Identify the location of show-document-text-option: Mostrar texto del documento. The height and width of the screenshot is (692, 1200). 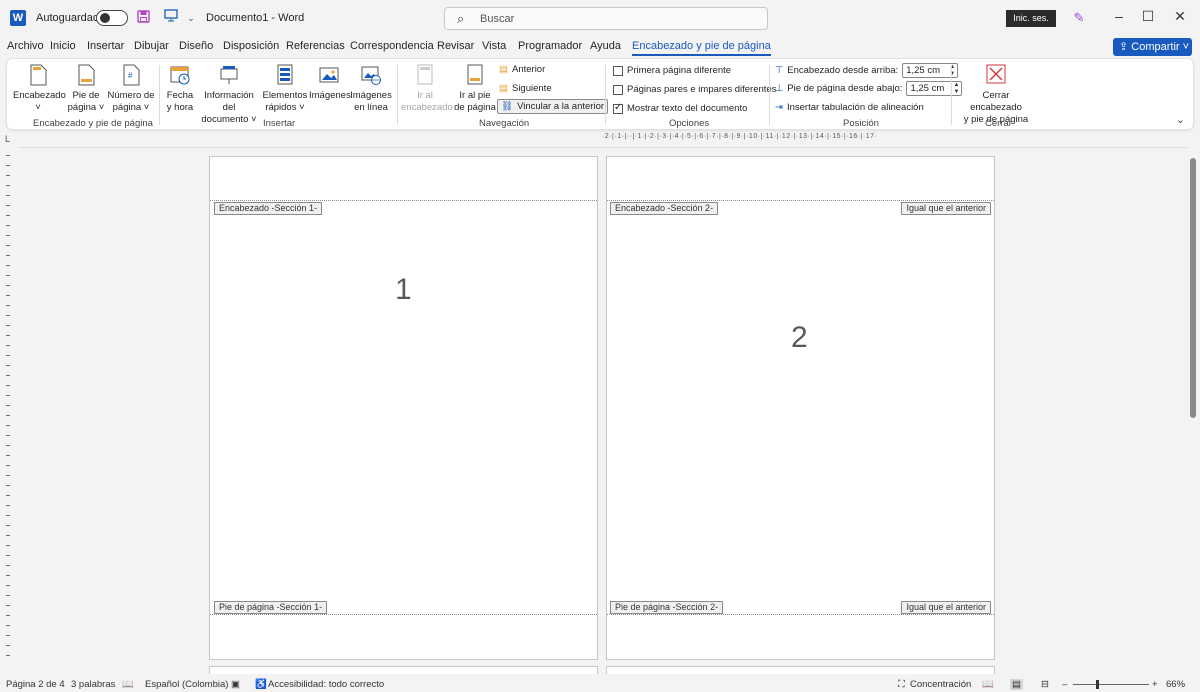
(680, 108).